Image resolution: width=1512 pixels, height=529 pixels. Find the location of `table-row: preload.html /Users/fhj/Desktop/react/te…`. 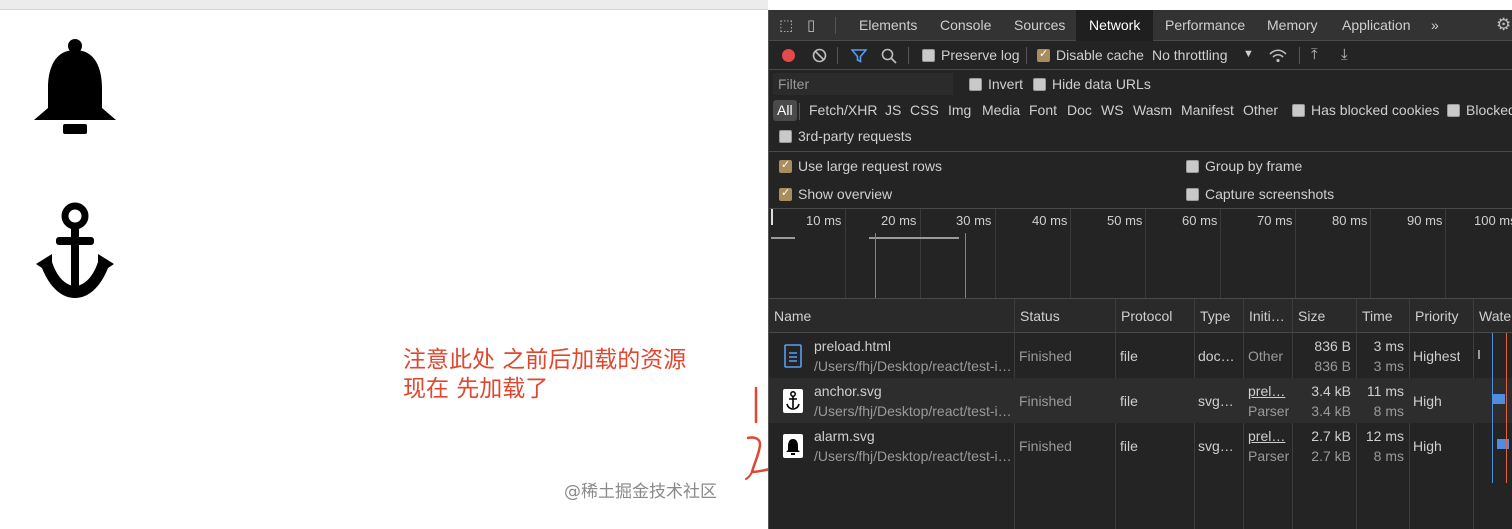

table-row: preload.html /Users/fhj/Desktop/react/te… is located at coordinates (1140, 355).